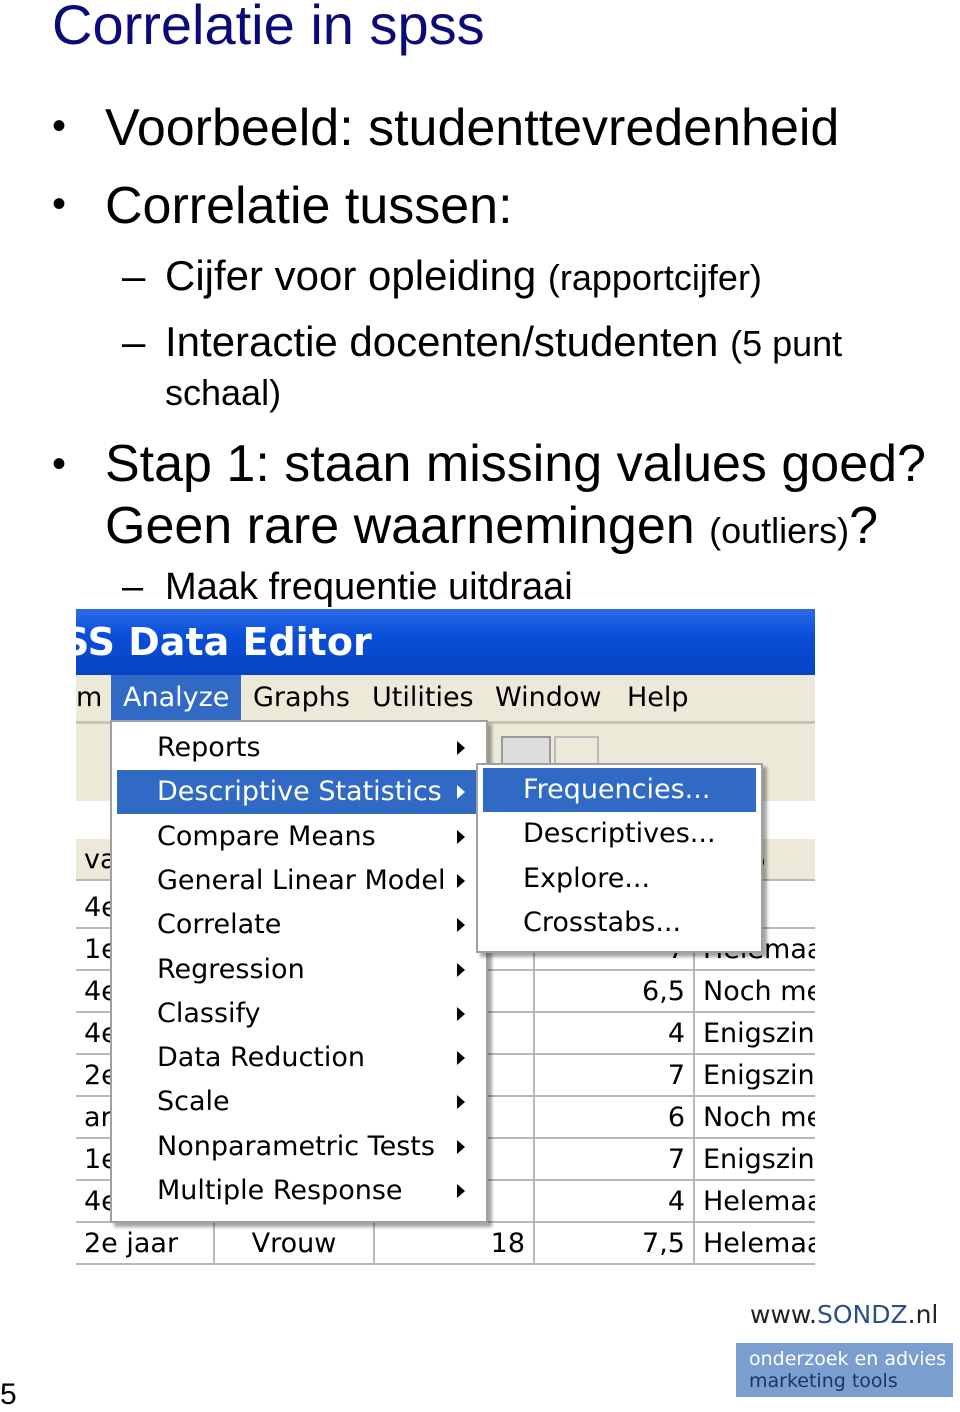  I want to click on bullet-text2: Geen rare waarnemingen, so click(400, 526).